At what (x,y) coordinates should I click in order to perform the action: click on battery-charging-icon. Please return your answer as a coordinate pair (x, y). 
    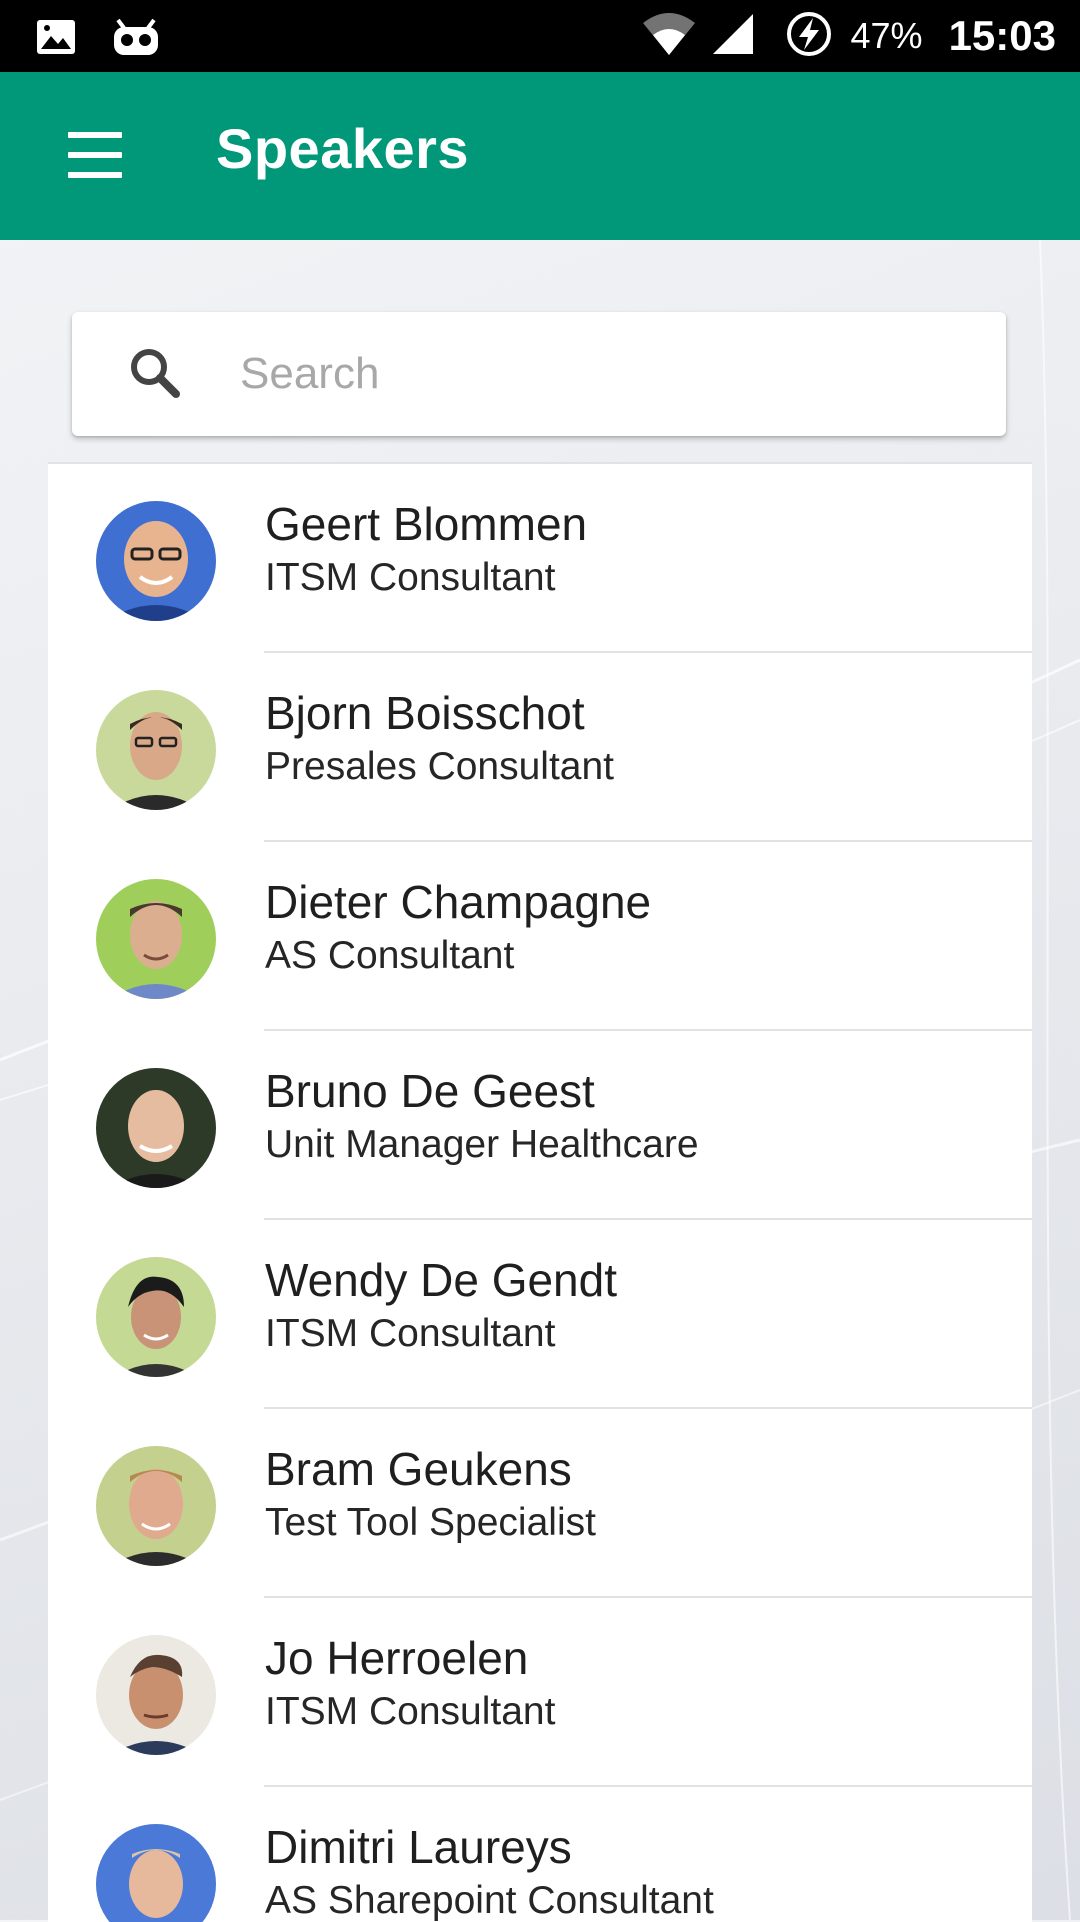
    Looking at the image, I should click on (809, 36).